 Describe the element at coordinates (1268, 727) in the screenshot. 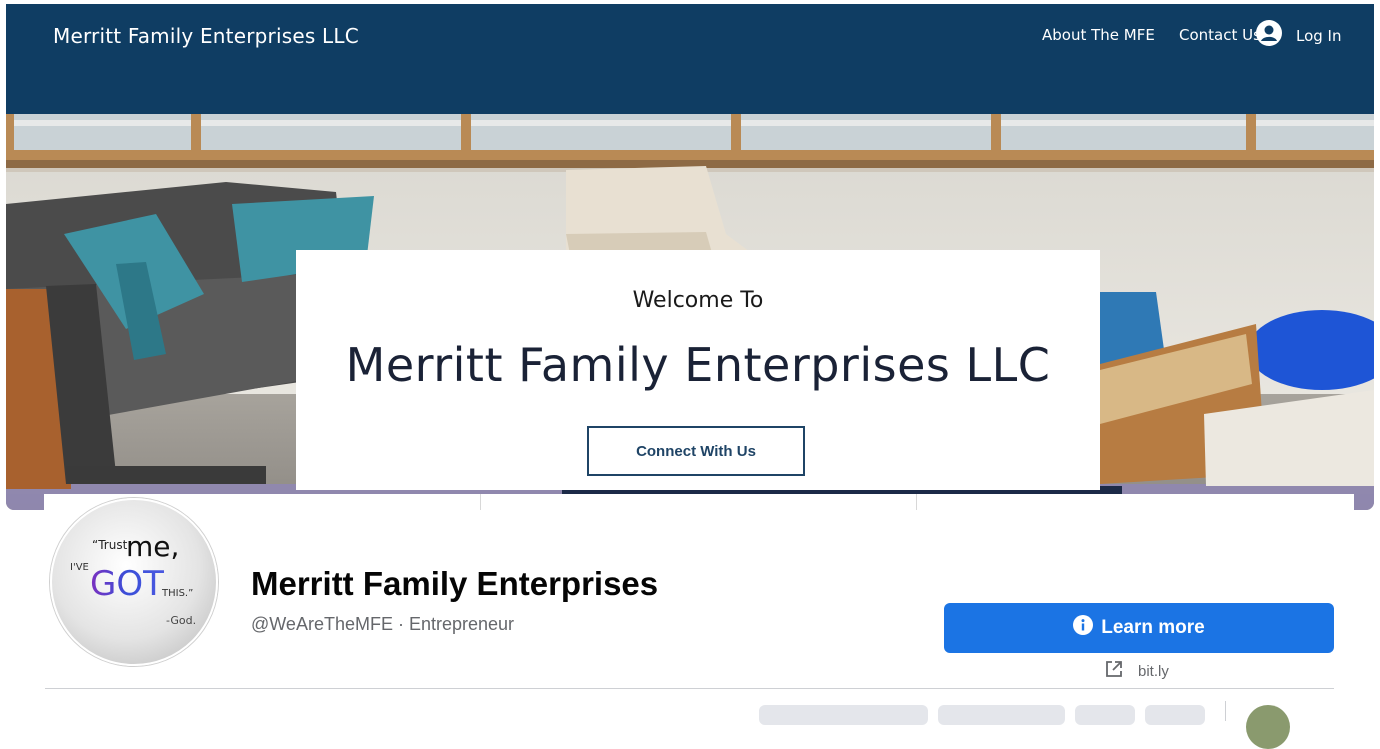

I see `acting-as-avatar` at that location.